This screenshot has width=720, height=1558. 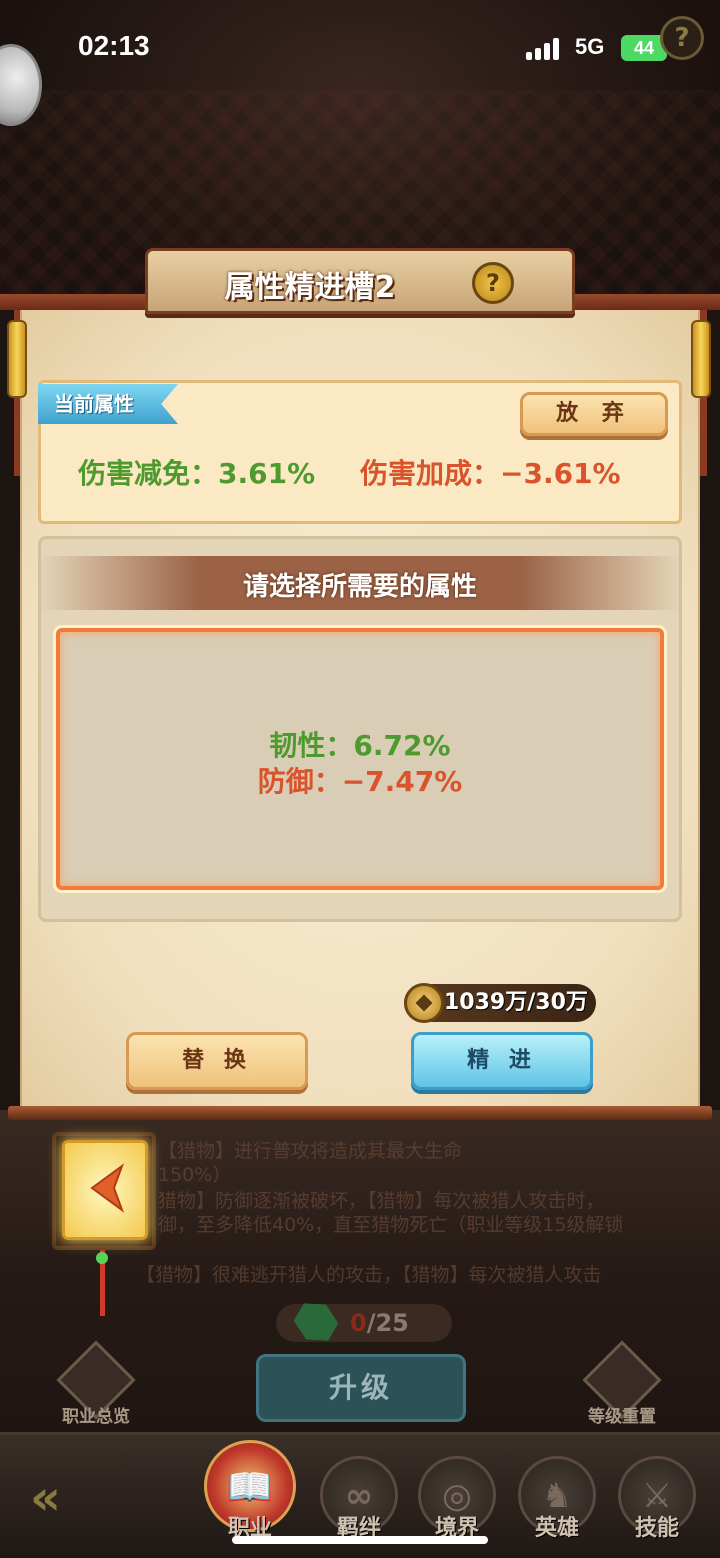 I want to click on refine-button: 精 进, so click(x=502, y=1061).